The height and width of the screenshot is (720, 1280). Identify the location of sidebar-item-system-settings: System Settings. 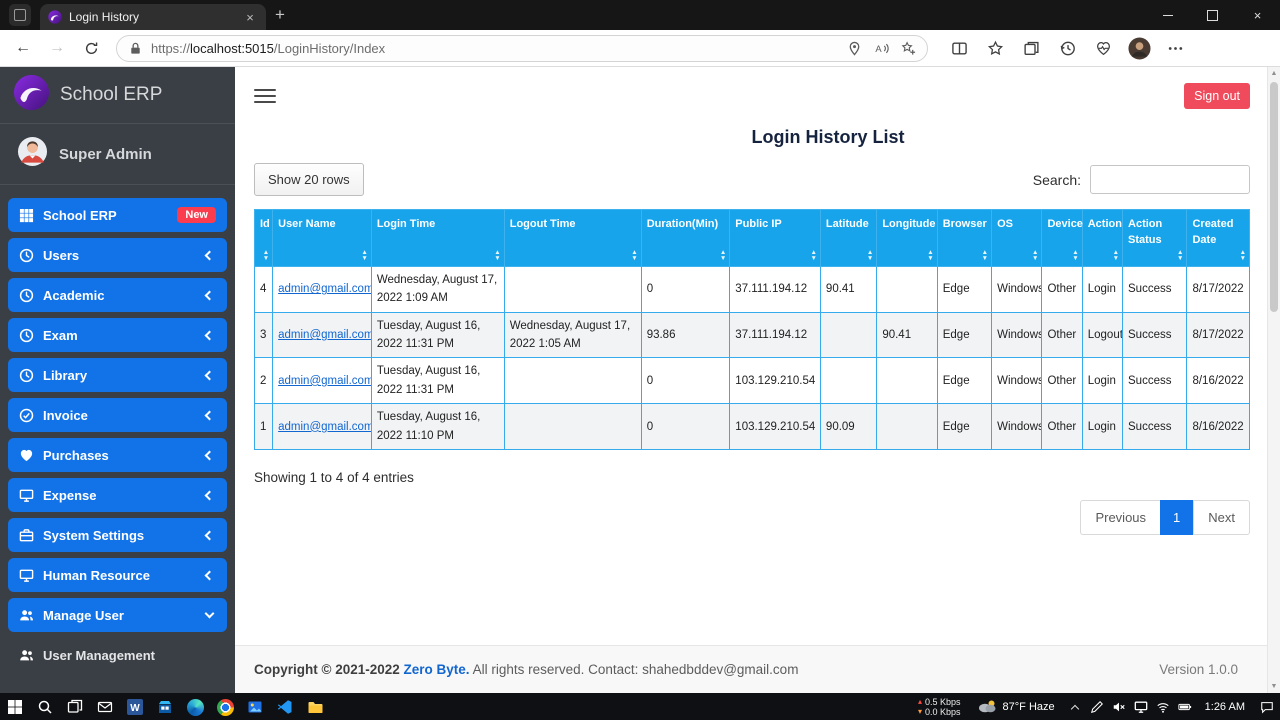
(117, 535).